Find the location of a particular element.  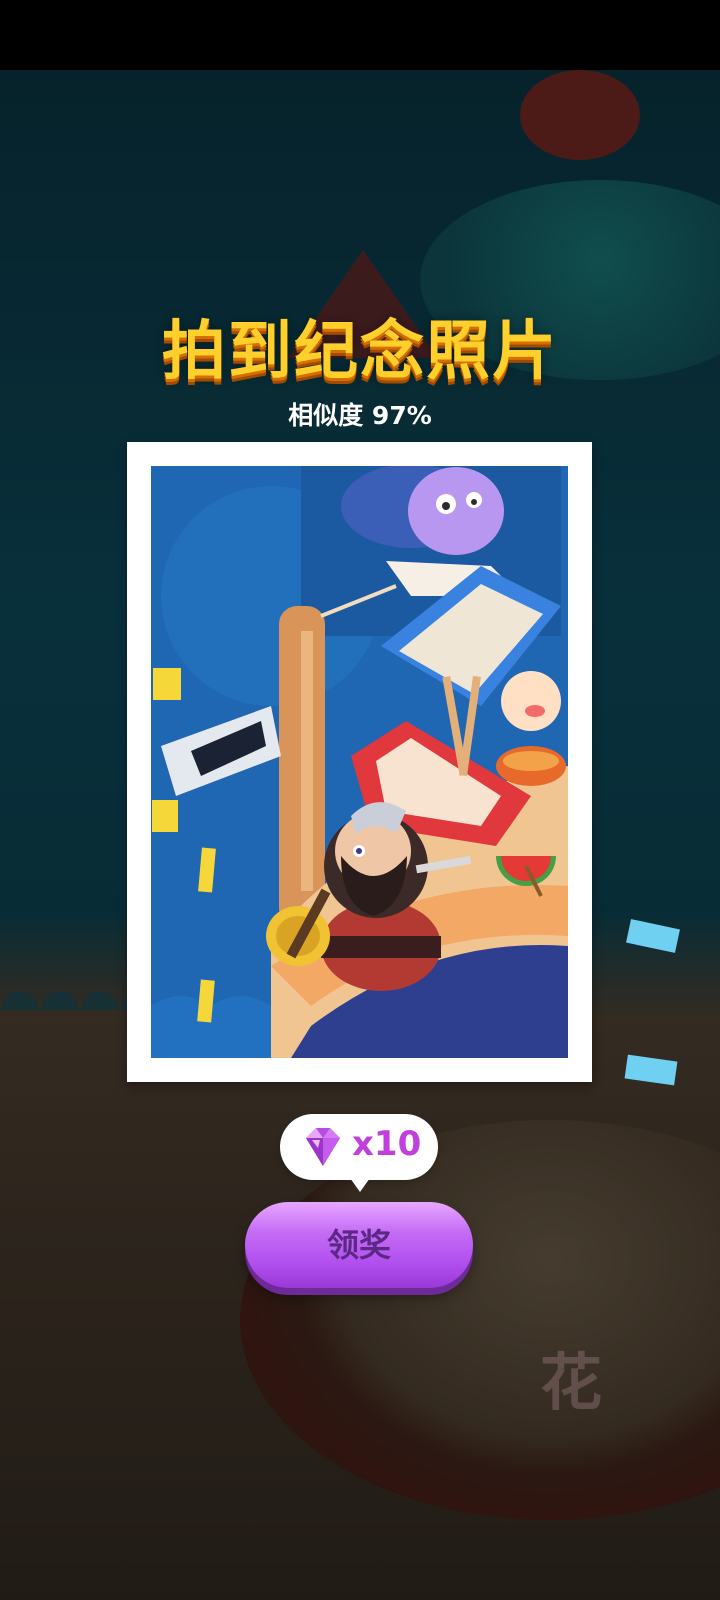

gem-icon is located at coordinates (323, 1147).